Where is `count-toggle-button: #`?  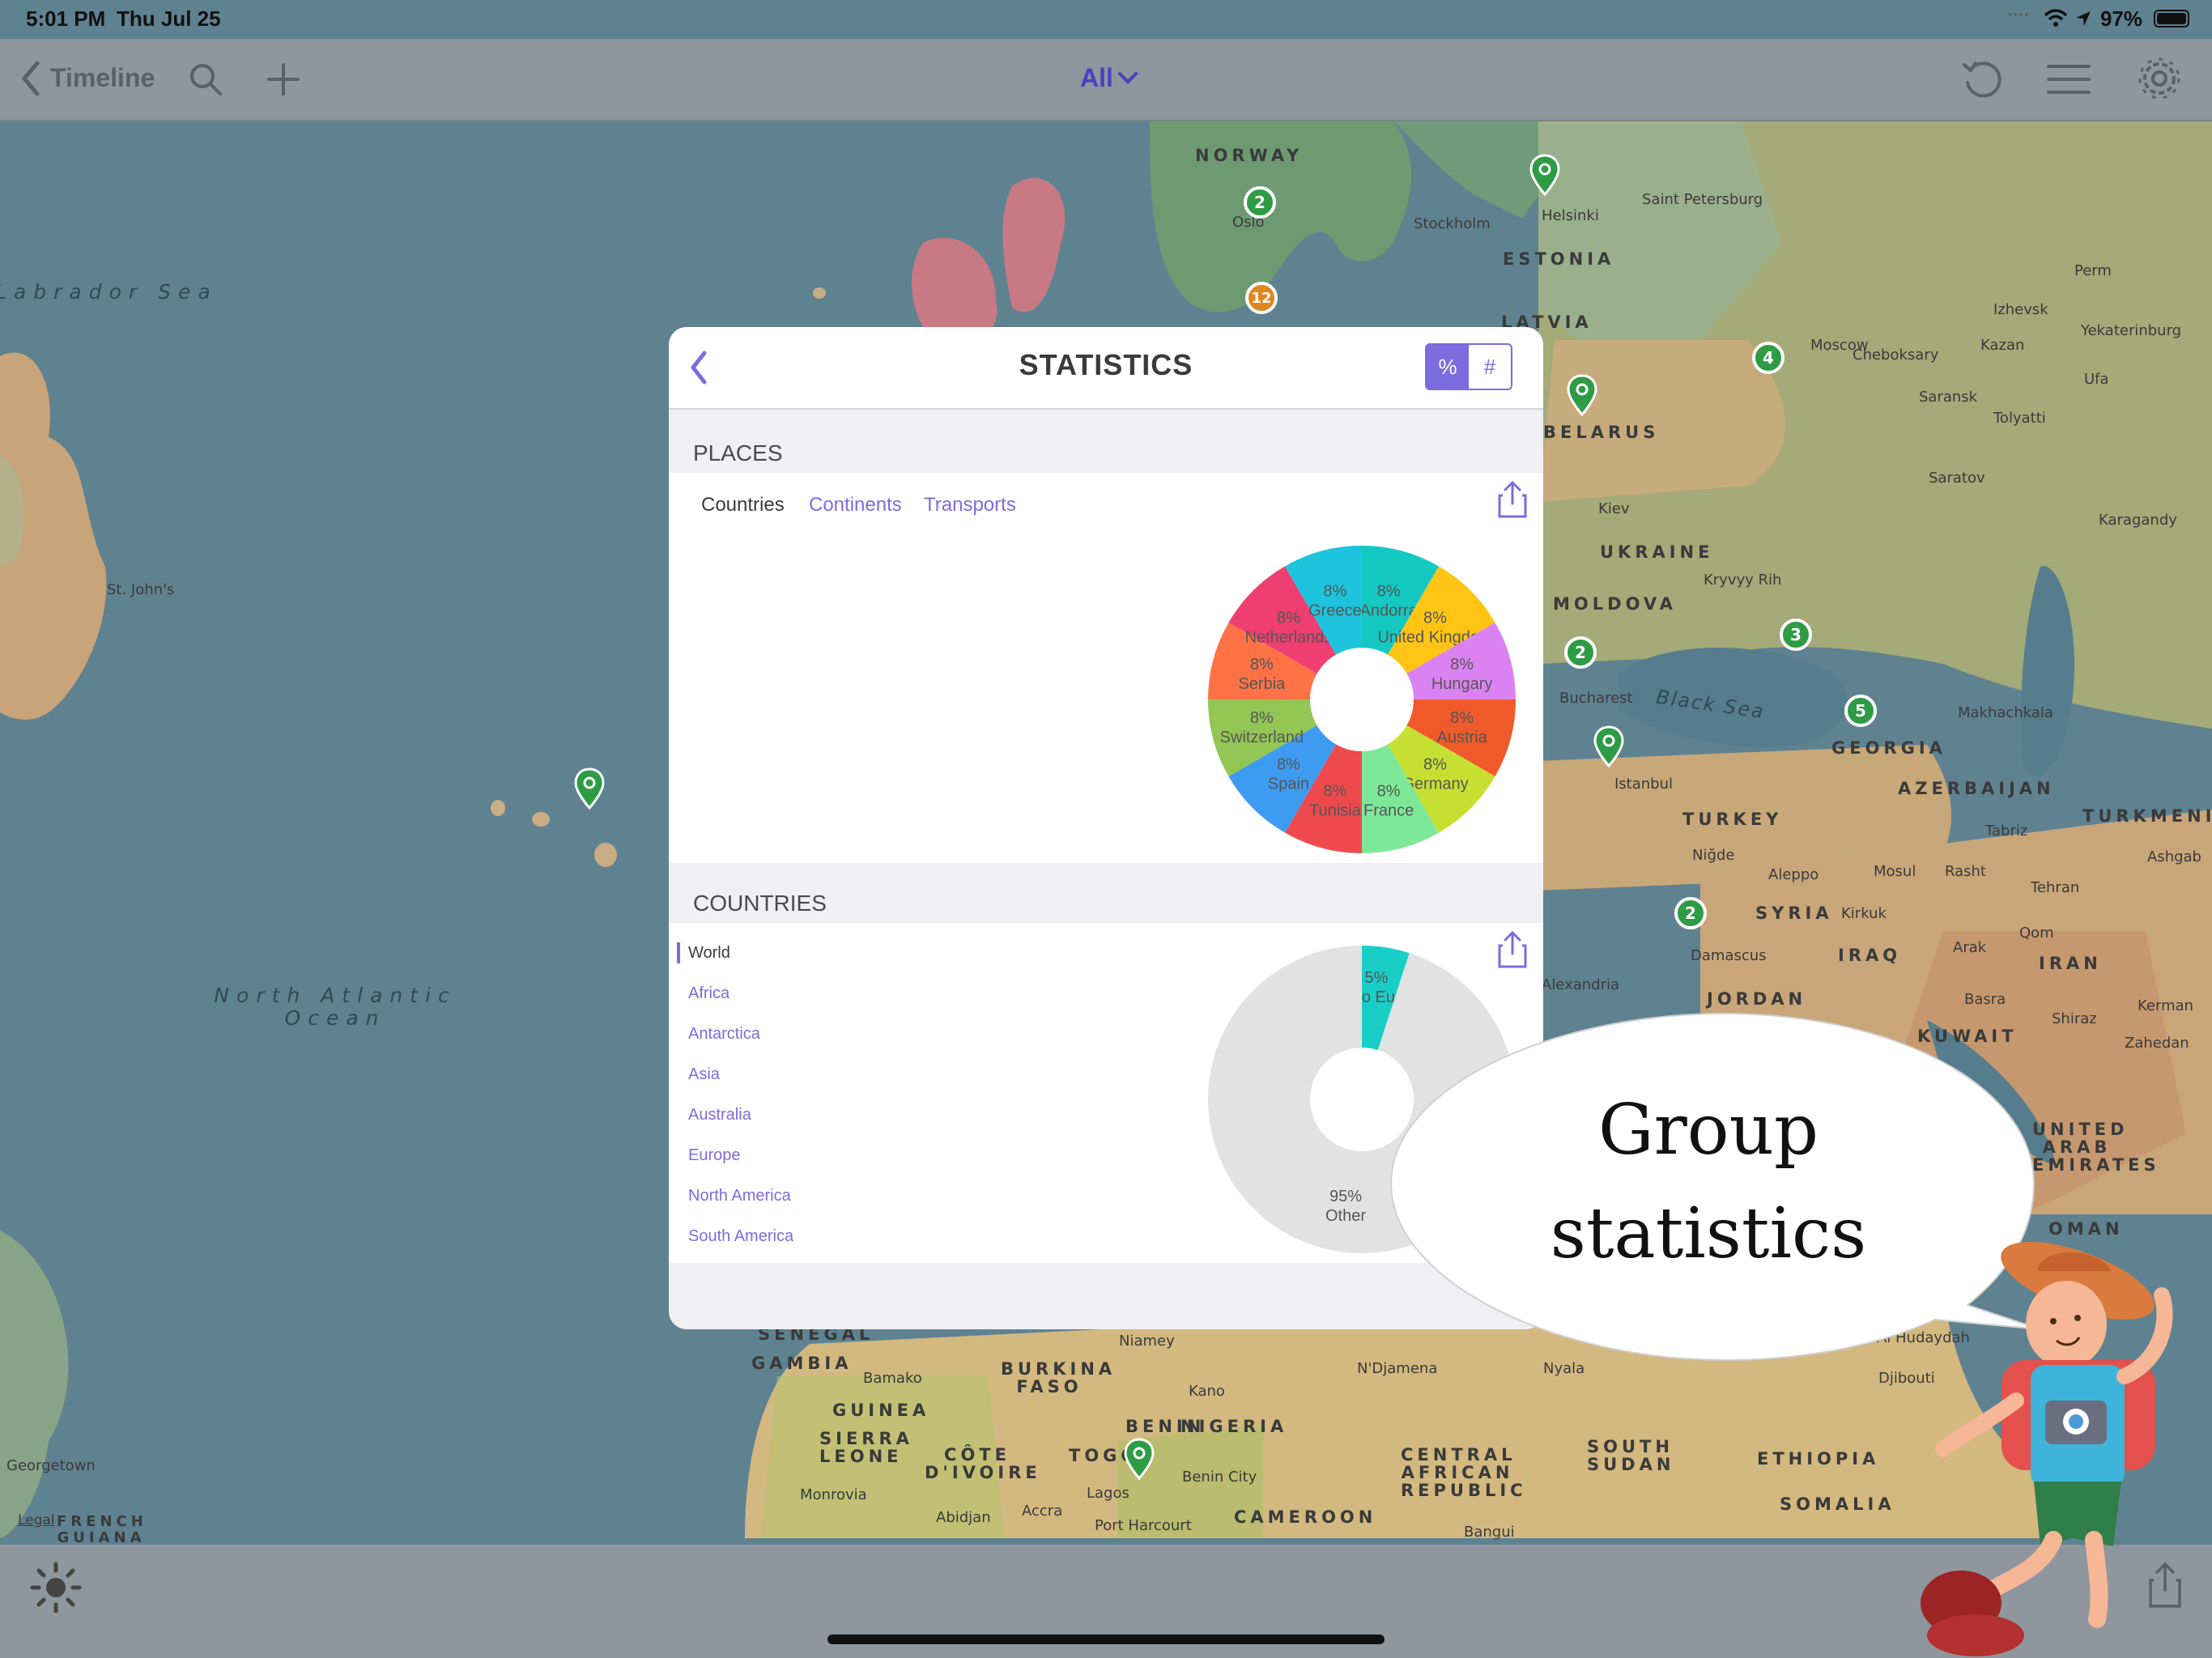
count-toggle-button: # is located at coordinates (1490, 367).